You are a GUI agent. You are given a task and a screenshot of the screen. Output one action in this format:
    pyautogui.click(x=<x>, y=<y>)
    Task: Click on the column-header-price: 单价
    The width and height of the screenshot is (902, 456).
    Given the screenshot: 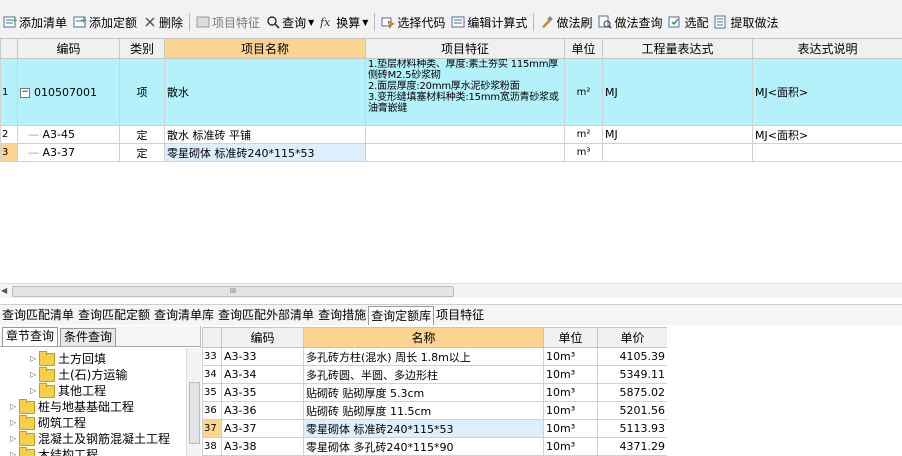 What is the action you would take?
    pyautogui.click(x=632, y=337)
    